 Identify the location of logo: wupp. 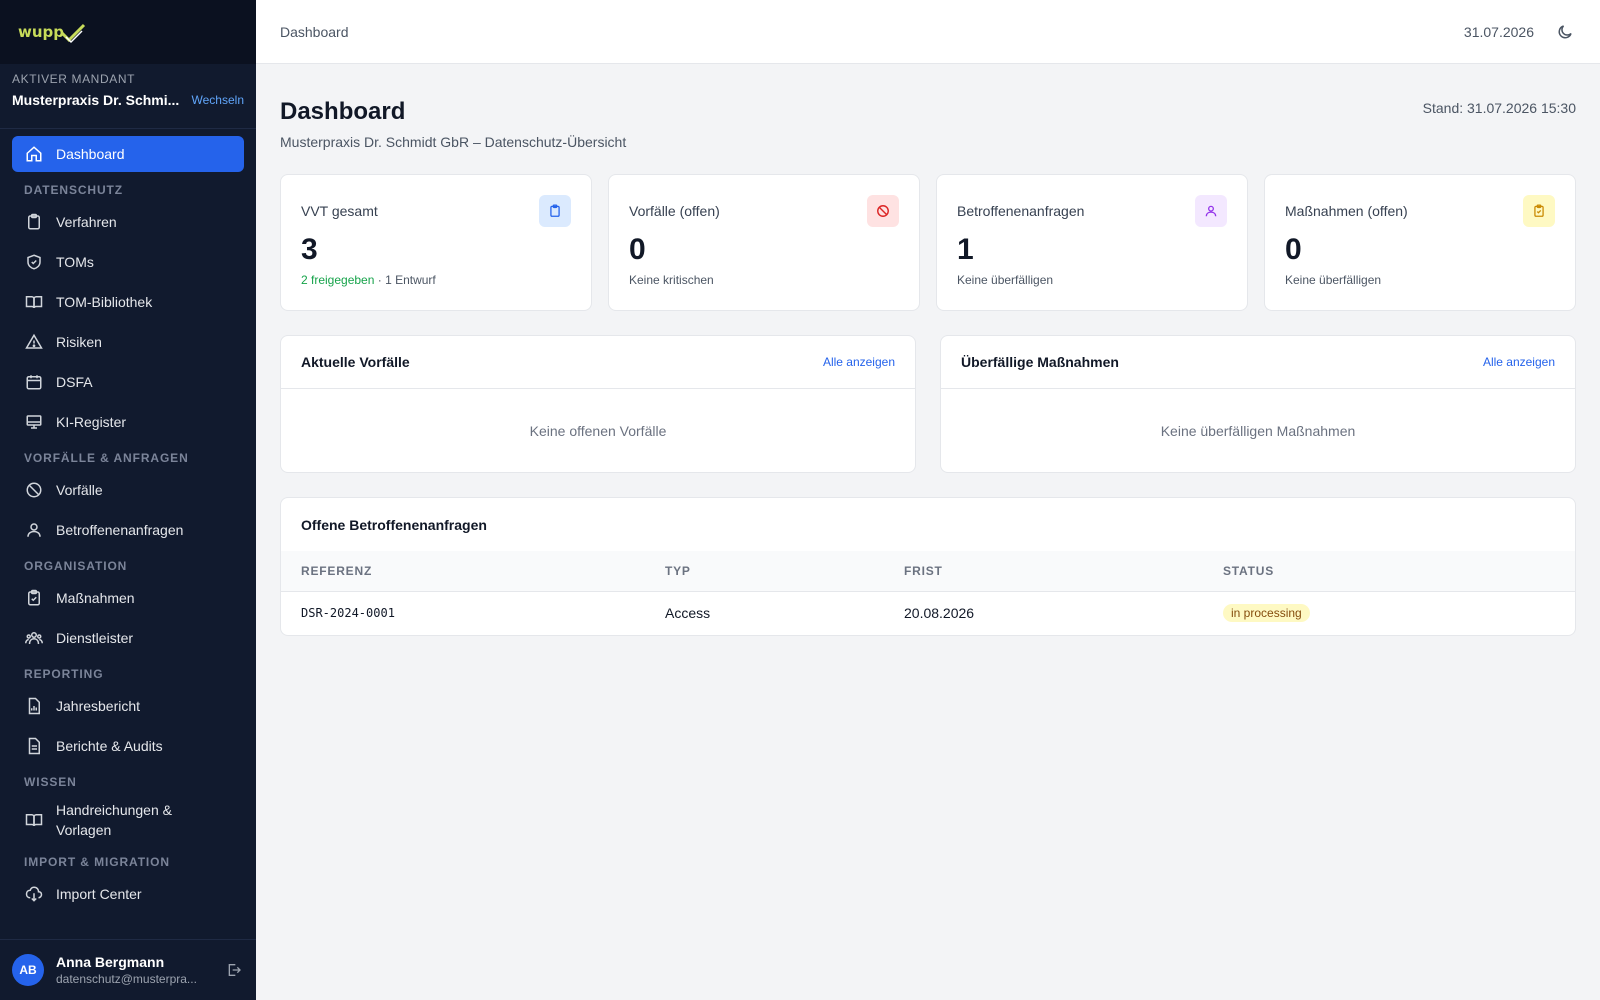
(52, 32).